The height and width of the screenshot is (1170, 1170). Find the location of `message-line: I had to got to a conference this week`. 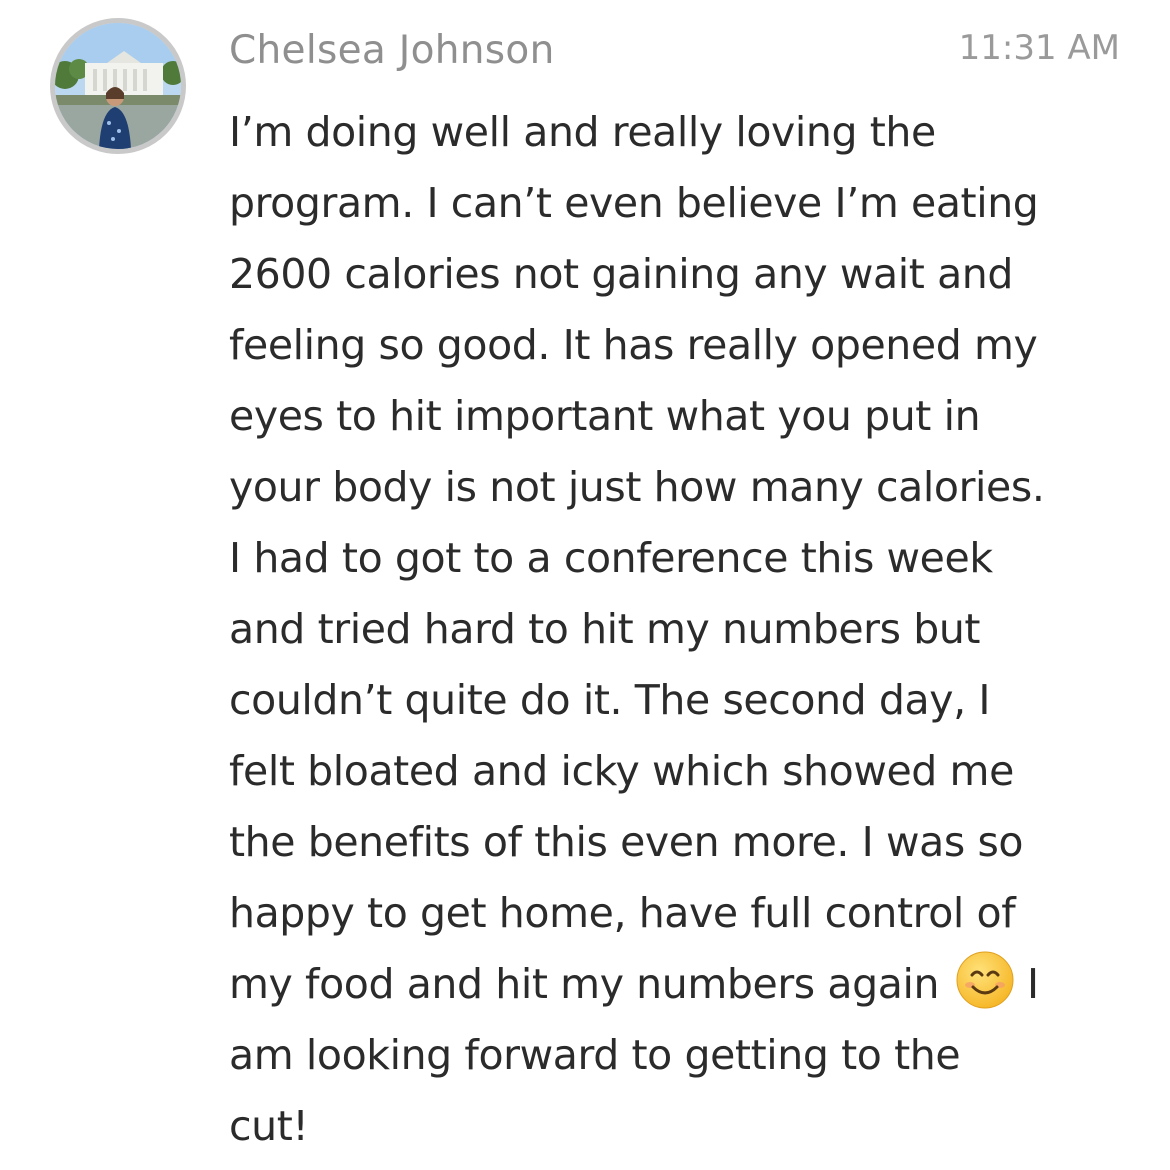

message-line: I had to got to a conference this week is located at coordinates (611, 558).